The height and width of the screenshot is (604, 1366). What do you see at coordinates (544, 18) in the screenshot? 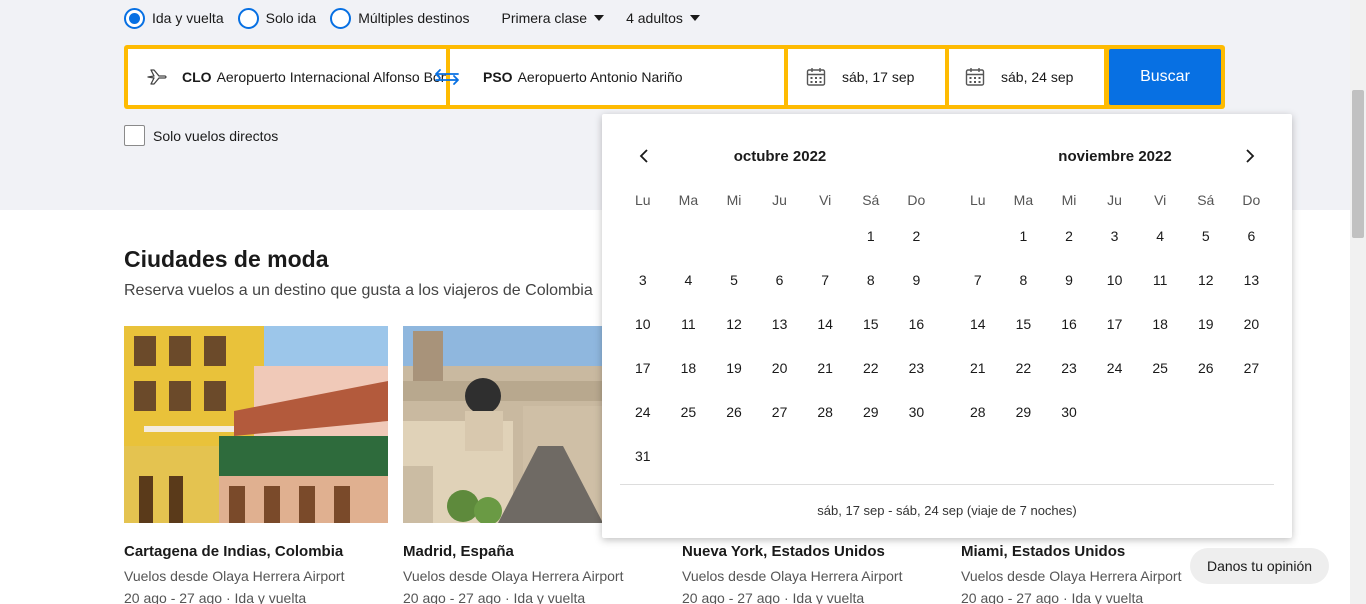
I see `cabin-class-label: Primera clase` at bounding box center [544, 18].